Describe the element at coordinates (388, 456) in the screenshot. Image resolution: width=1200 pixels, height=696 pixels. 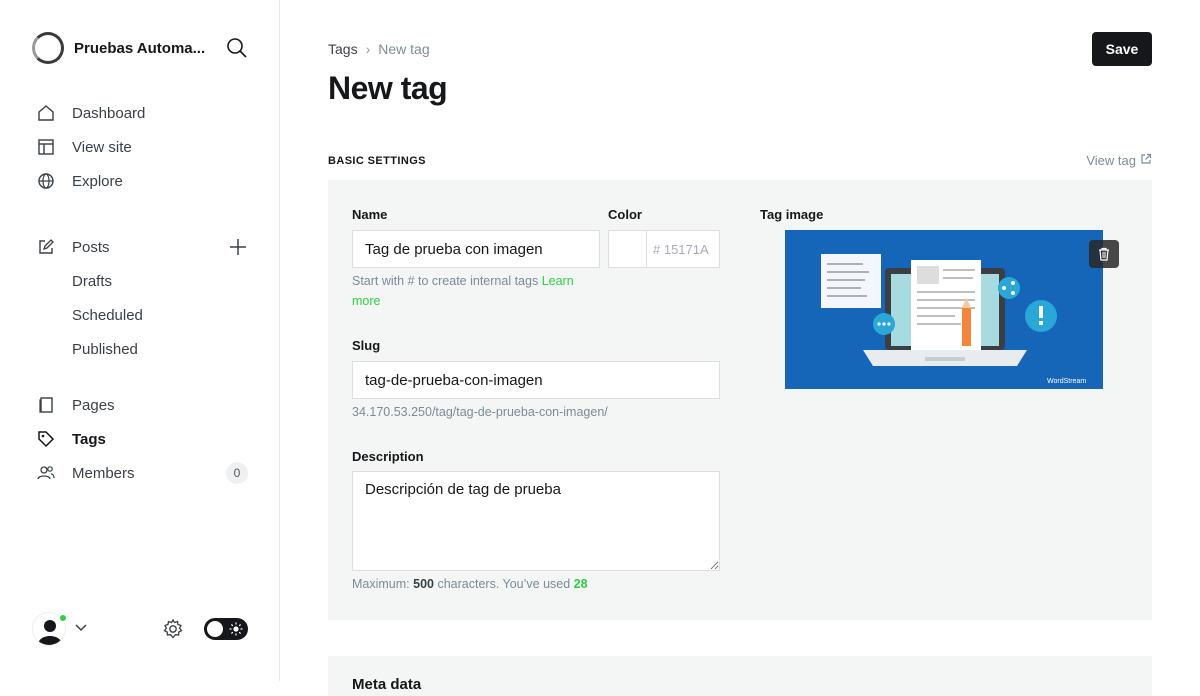
I see `description-label: Description` at that location.